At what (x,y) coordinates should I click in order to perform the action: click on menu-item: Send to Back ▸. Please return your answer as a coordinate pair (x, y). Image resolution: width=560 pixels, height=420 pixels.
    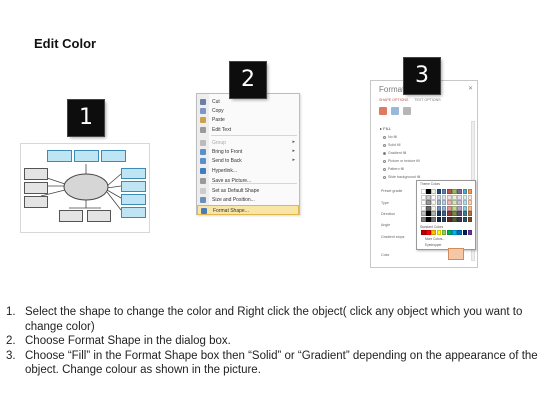
    Looking at the image, I should click on (248, 161).